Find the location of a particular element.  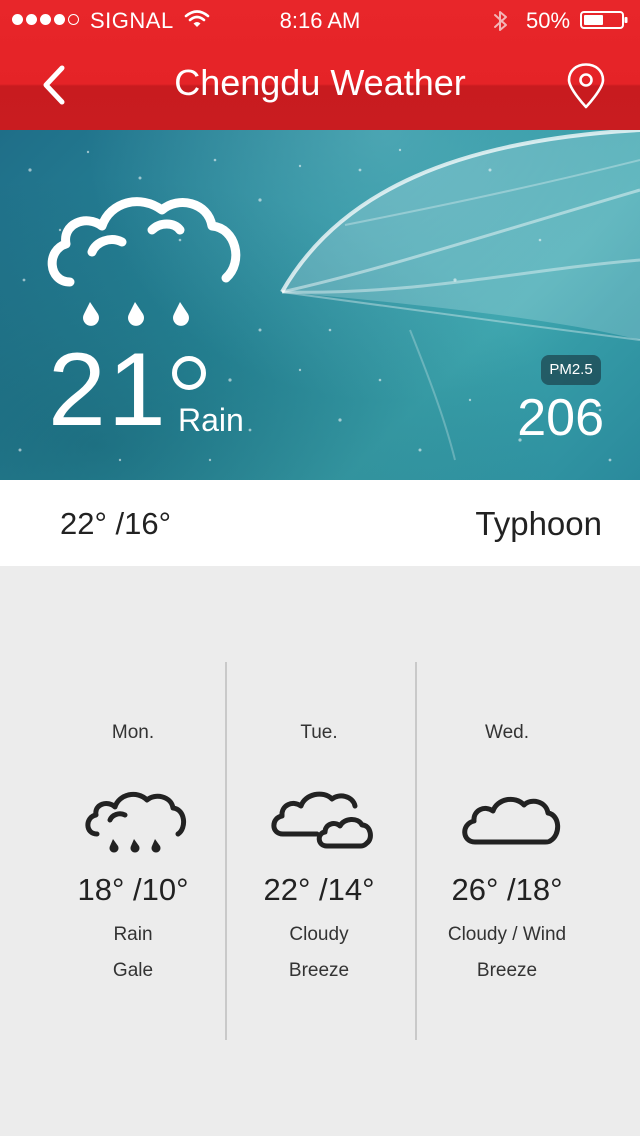

current-condition: Rain is located at coordinates (211, 420).